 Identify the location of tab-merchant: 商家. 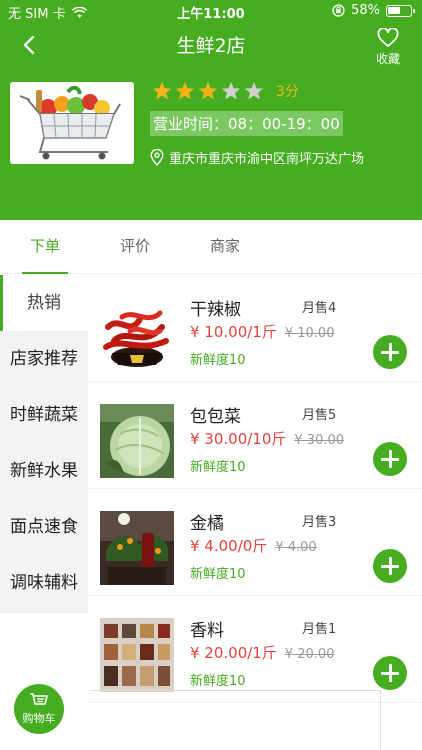
(225, 245).